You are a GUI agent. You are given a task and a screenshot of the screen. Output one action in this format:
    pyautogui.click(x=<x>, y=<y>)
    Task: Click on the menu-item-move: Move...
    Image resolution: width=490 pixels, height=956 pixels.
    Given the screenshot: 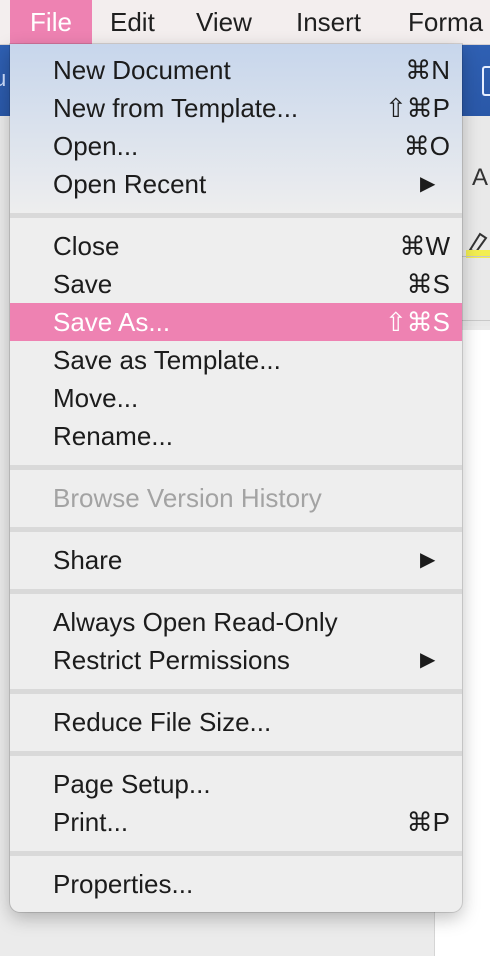 What is the action you would take?
    pyautogui.click(x=236, y=398)
    